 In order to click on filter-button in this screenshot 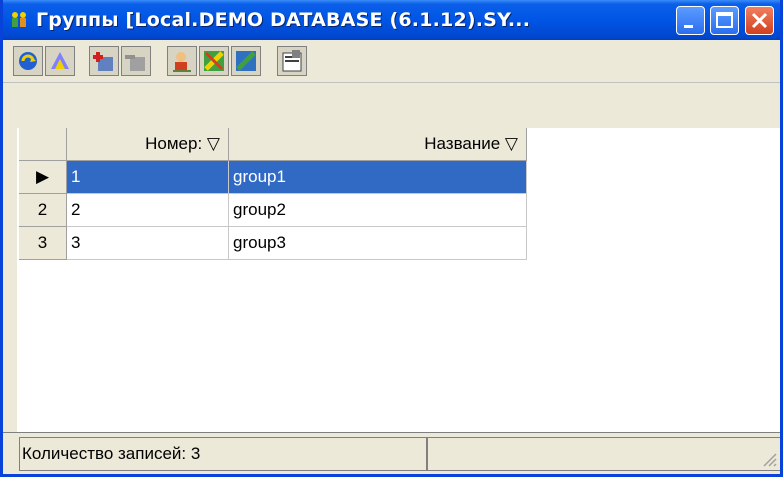, I will do `click(60, 61)`.